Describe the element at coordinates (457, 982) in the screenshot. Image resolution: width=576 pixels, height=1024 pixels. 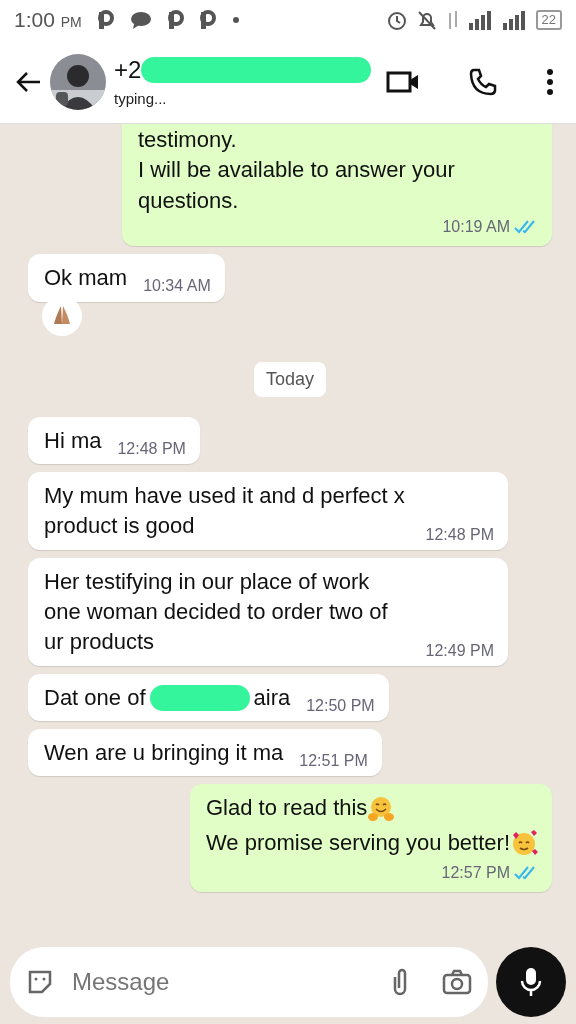
I see `camera-icon` at that location.